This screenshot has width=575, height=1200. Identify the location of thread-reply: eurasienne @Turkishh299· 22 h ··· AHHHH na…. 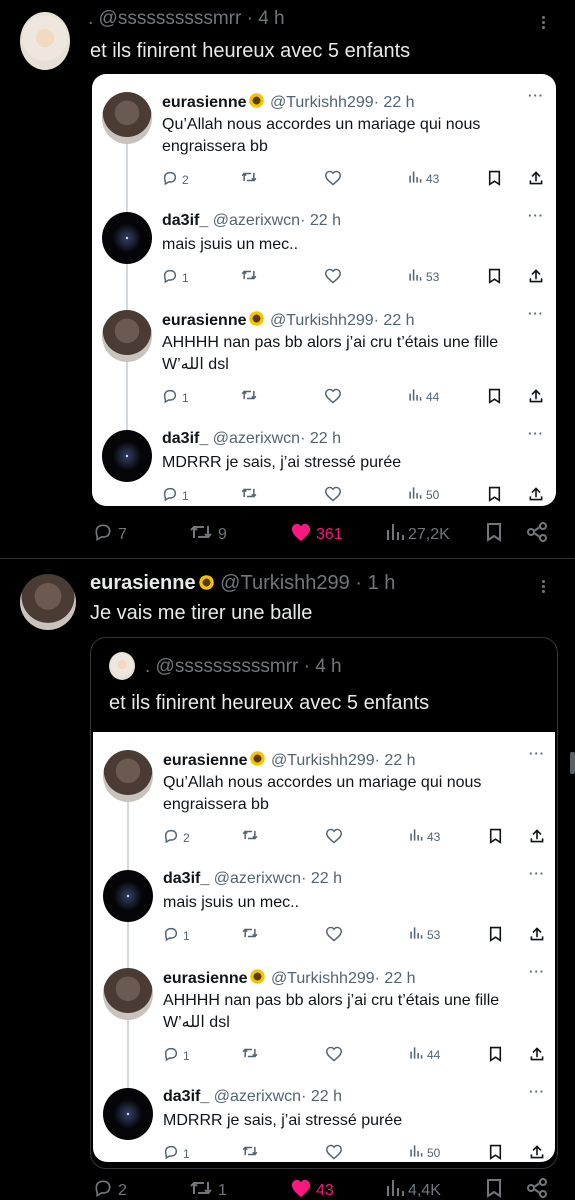
(324, 358).